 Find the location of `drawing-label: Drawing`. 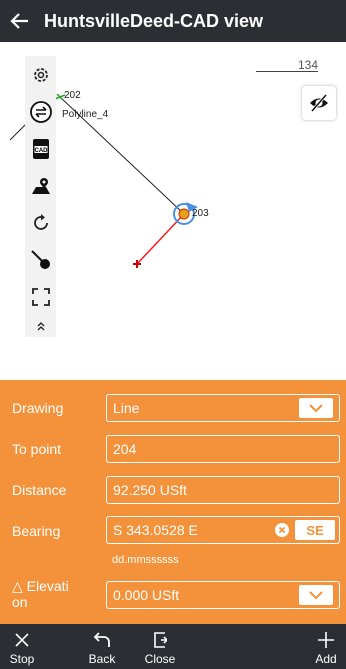

drawing-label: Drawing is located at coordinates (38, 408).